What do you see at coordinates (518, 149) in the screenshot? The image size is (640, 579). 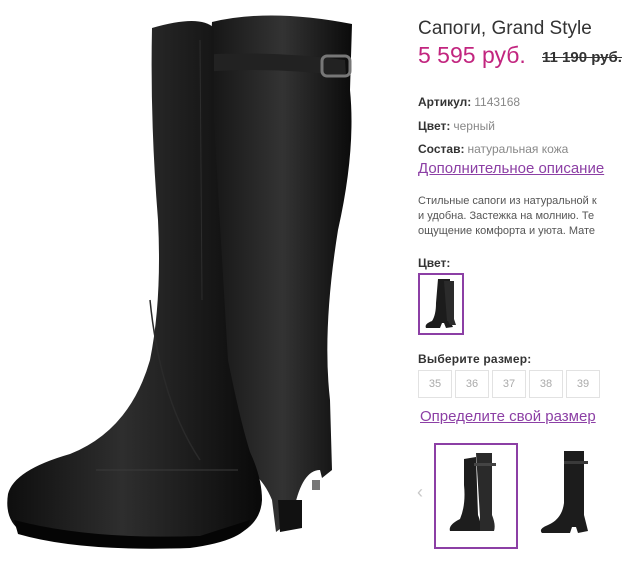 I see `material-value: натуральная кожа` at bounding box center [518, 149].